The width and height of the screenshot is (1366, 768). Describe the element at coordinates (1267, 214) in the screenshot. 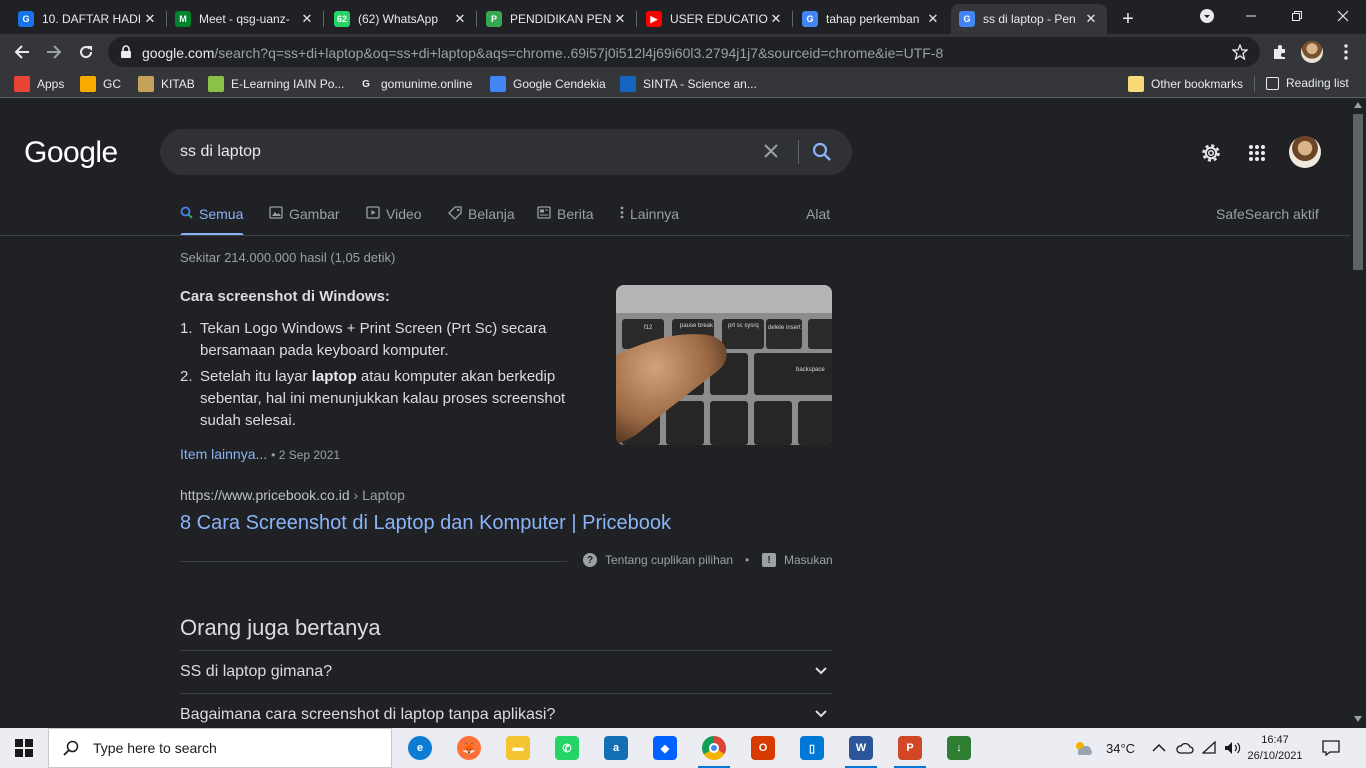

I see `safesearch-status: SafeSearch aktif` at that location.